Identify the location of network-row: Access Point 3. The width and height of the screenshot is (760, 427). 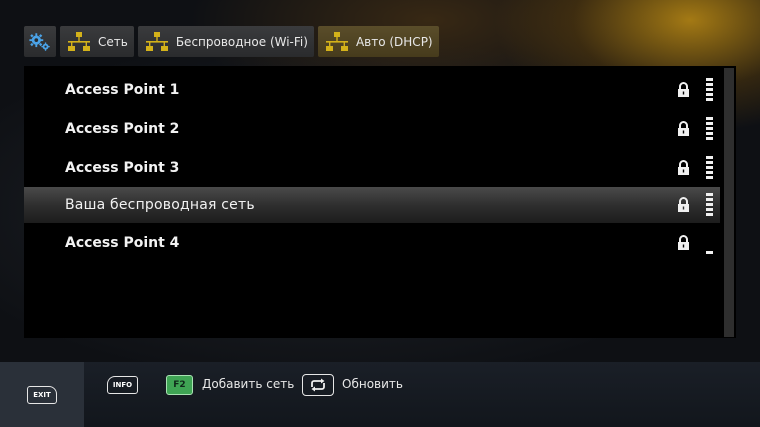
(372, 167).